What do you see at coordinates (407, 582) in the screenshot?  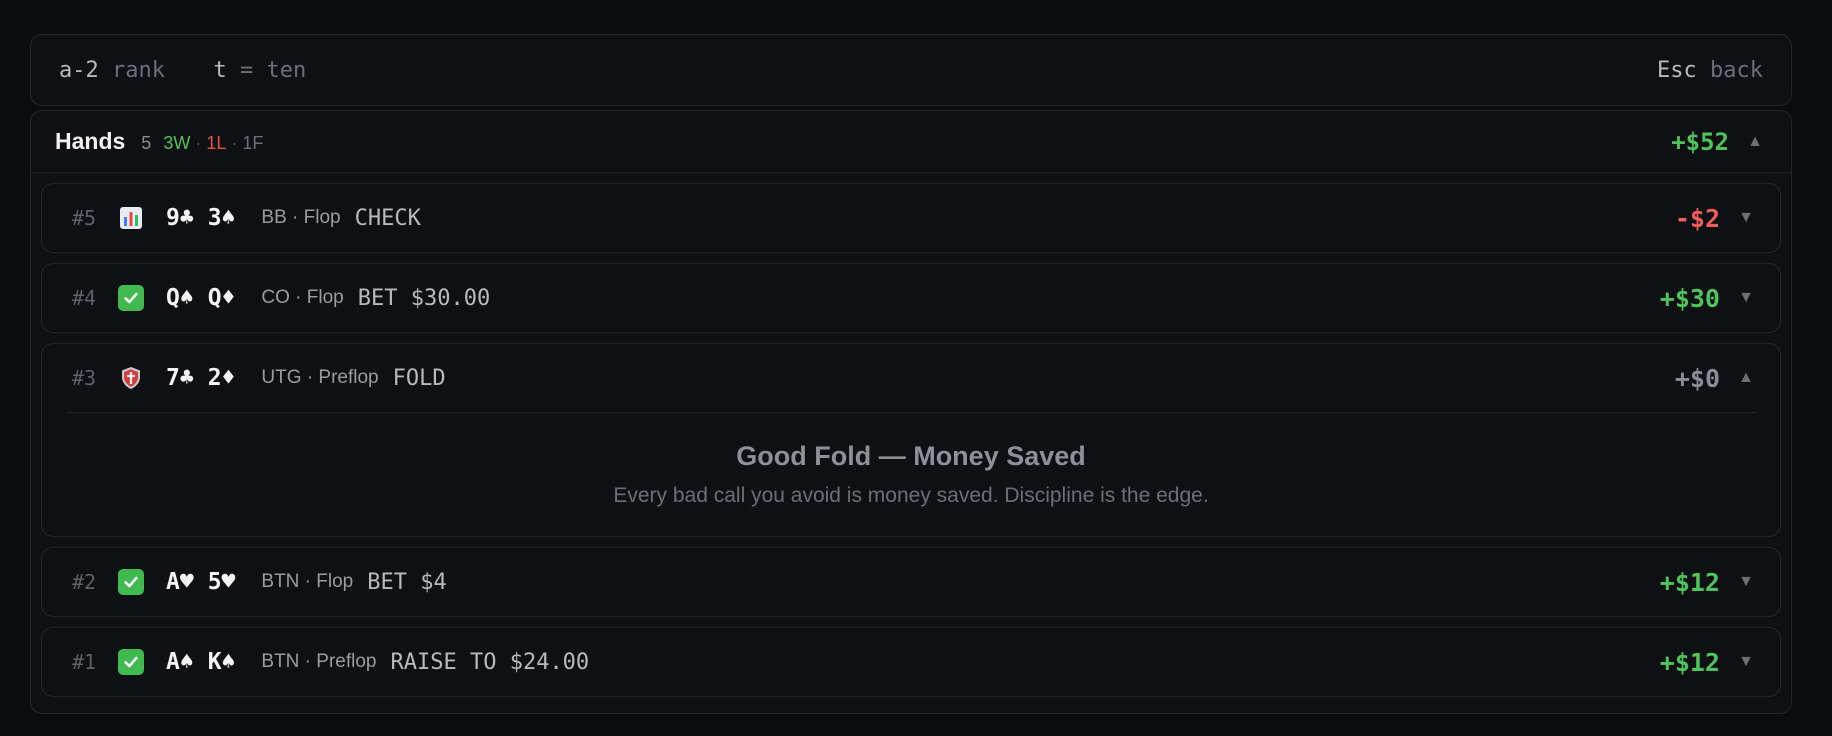 I see `hand-action: BET $4` at bounding box center [407, 582].